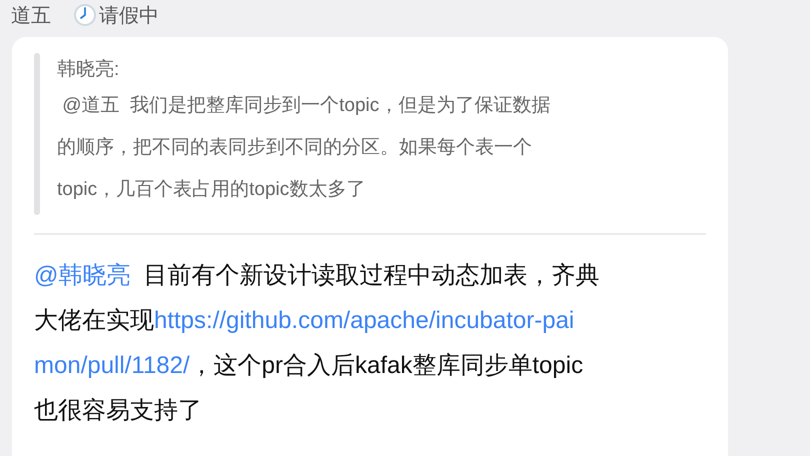 The image size is (810, 456). Describe the element at coordinates (317, 276) in the screenshot. I see `message-line: @韩晓亮 目前有个新设计读取过程中动态加表，齐典` at that location.